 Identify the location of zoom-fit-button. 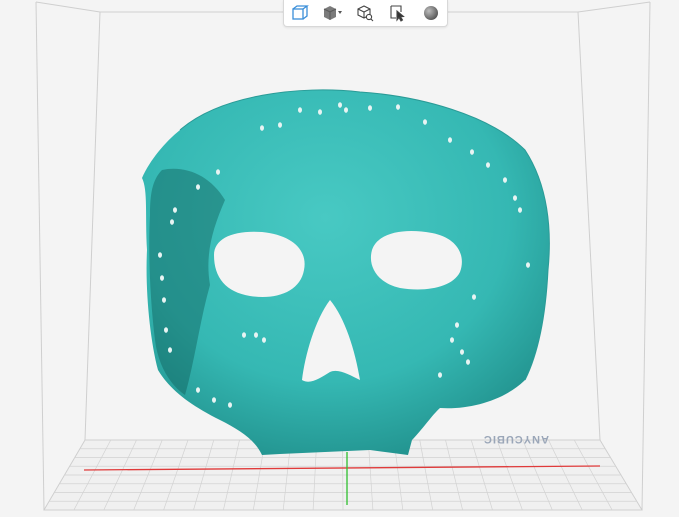
(365, 13).